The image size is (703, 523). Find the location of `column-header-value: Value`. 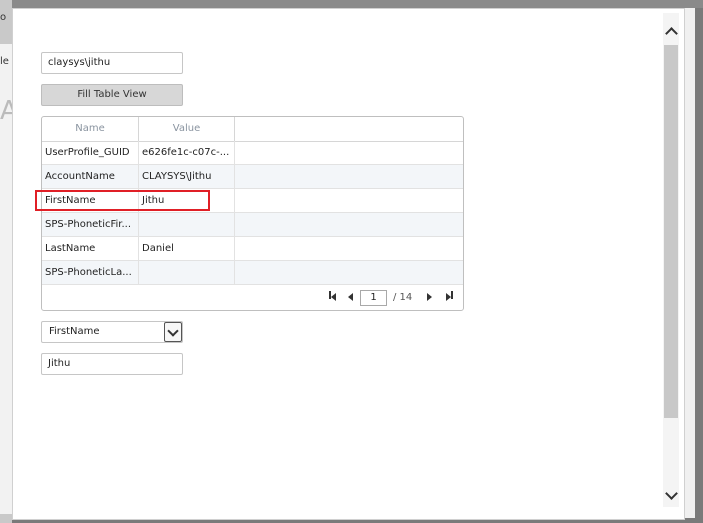

column-header-value: Value is located at coordinates (187, 129).